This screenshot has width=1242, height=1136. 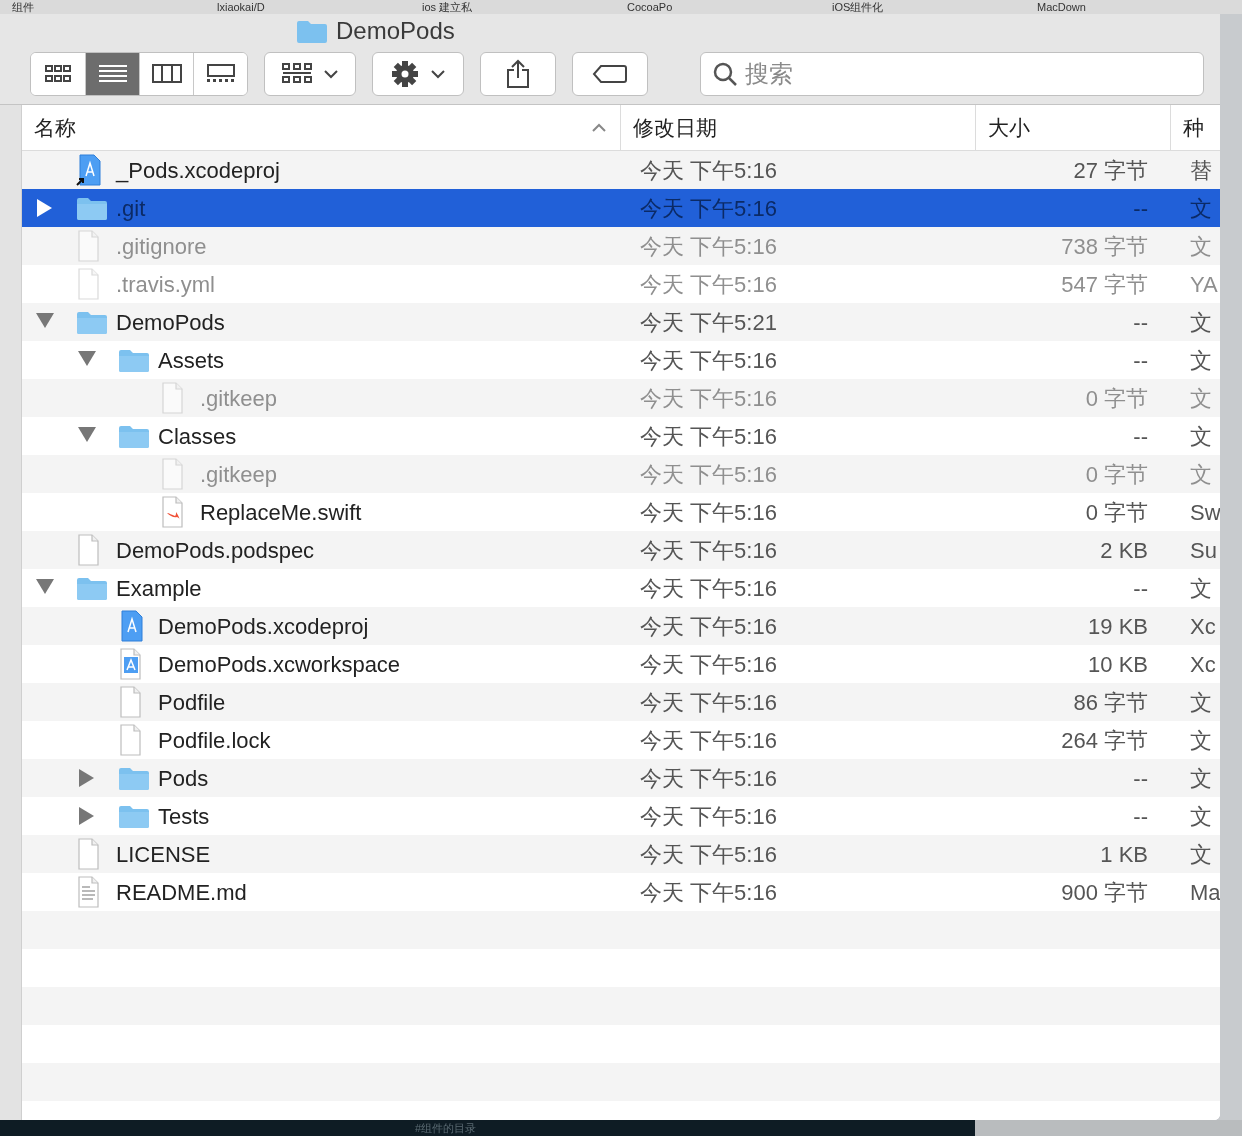 What do you see at coordinates (446, 1128) in the screenshot?
I see `caption-text: #组件的目录` at bounding box center [446, 1128].